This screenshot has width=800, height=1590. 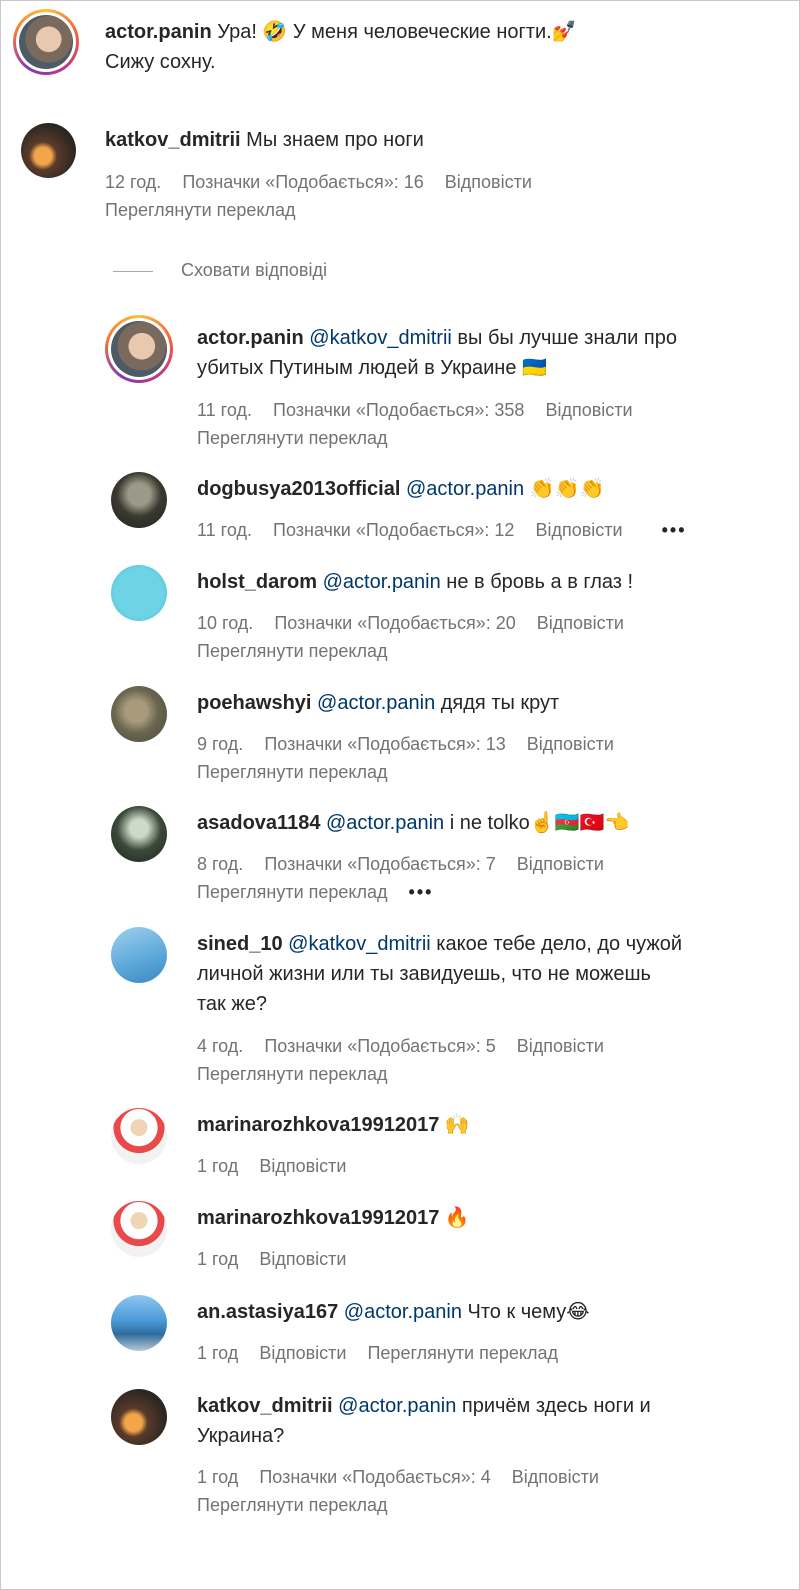 I want to click on reply-username: actor.panin, so click(x=250, y=338).